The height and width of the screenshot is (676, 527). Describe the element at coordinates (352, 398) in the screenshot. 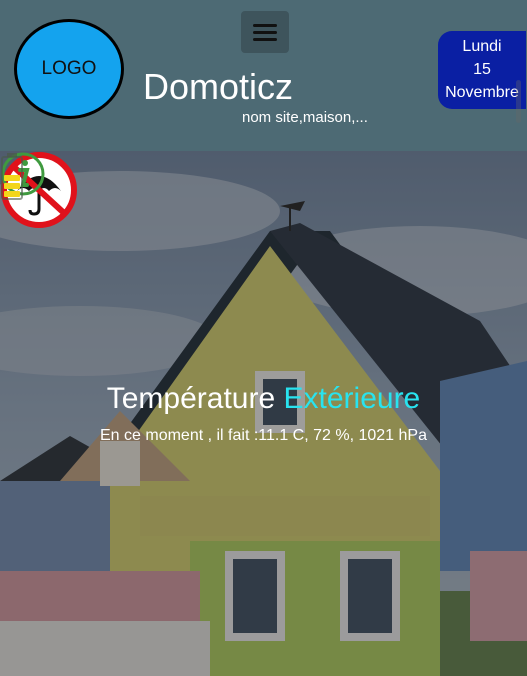

I see `temperature-title-accent: Extérieure` at that location.